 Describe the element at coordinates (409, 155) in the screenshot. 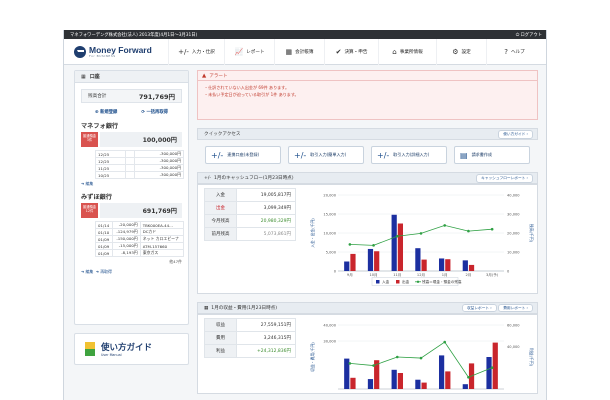

I see `detail-entry-button: +/- 取引入力(詳細入力)` at that location.